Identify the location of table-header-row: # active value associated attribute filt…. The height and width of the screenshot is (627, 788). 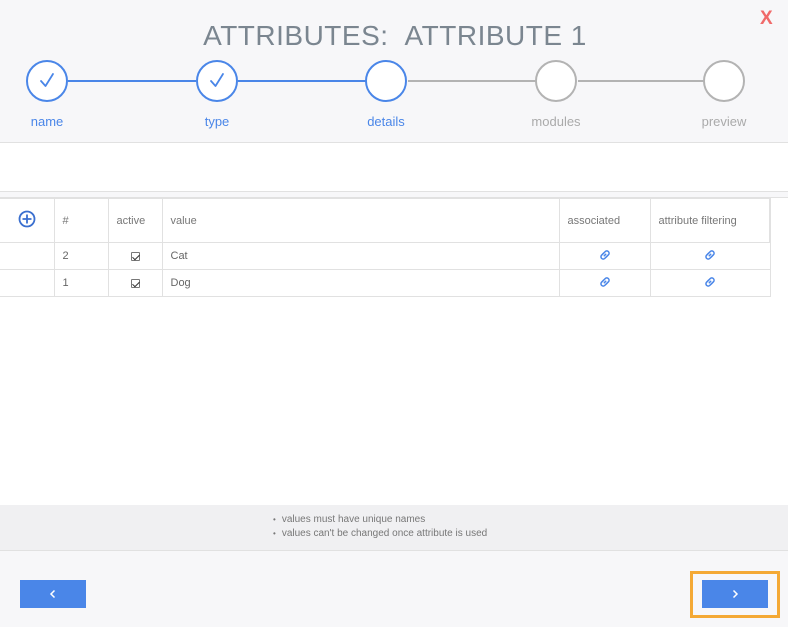
(385, 220).